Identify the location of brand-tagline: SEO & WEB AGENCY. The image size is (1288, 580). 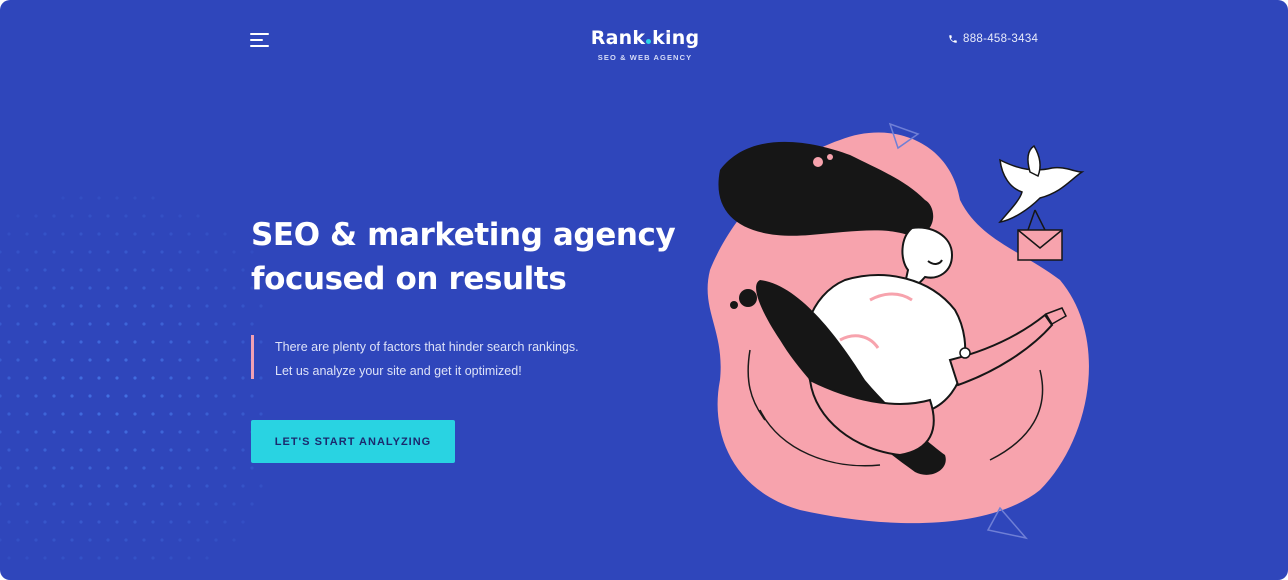
(645, 57).